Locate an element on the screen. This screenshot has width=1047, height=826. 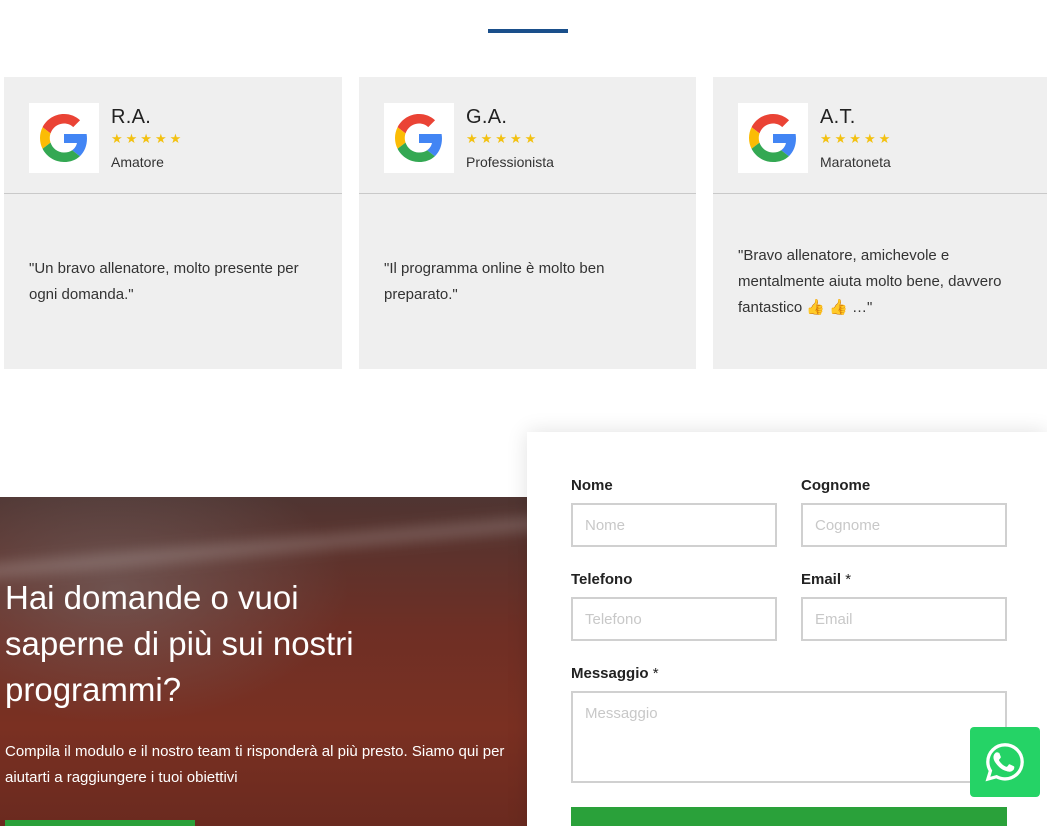
reviewer-name: A.T. is located at coordinates (838, 117).